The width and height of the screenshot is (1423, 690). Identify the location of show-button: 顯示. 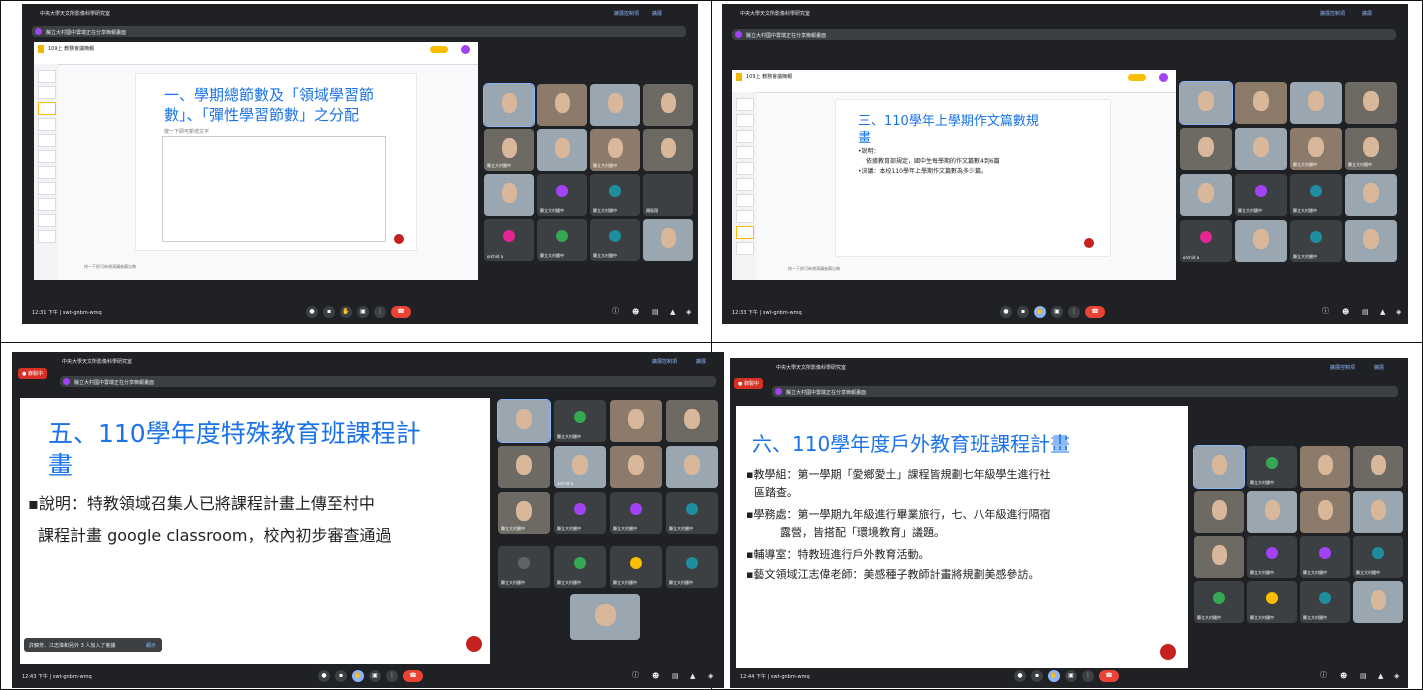
(151, 645).